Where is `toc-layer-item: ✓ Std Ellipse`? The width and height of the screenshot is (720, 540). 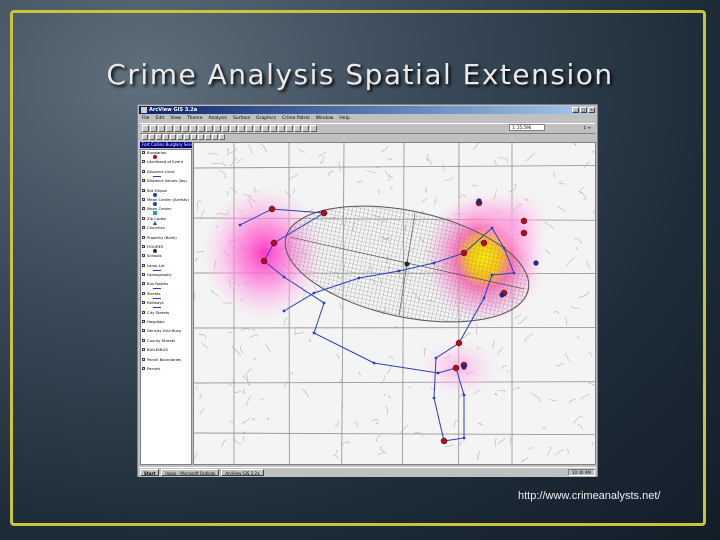 toc-layer-item: ✓ Std Ellipse is located at coordinates (166, 192).